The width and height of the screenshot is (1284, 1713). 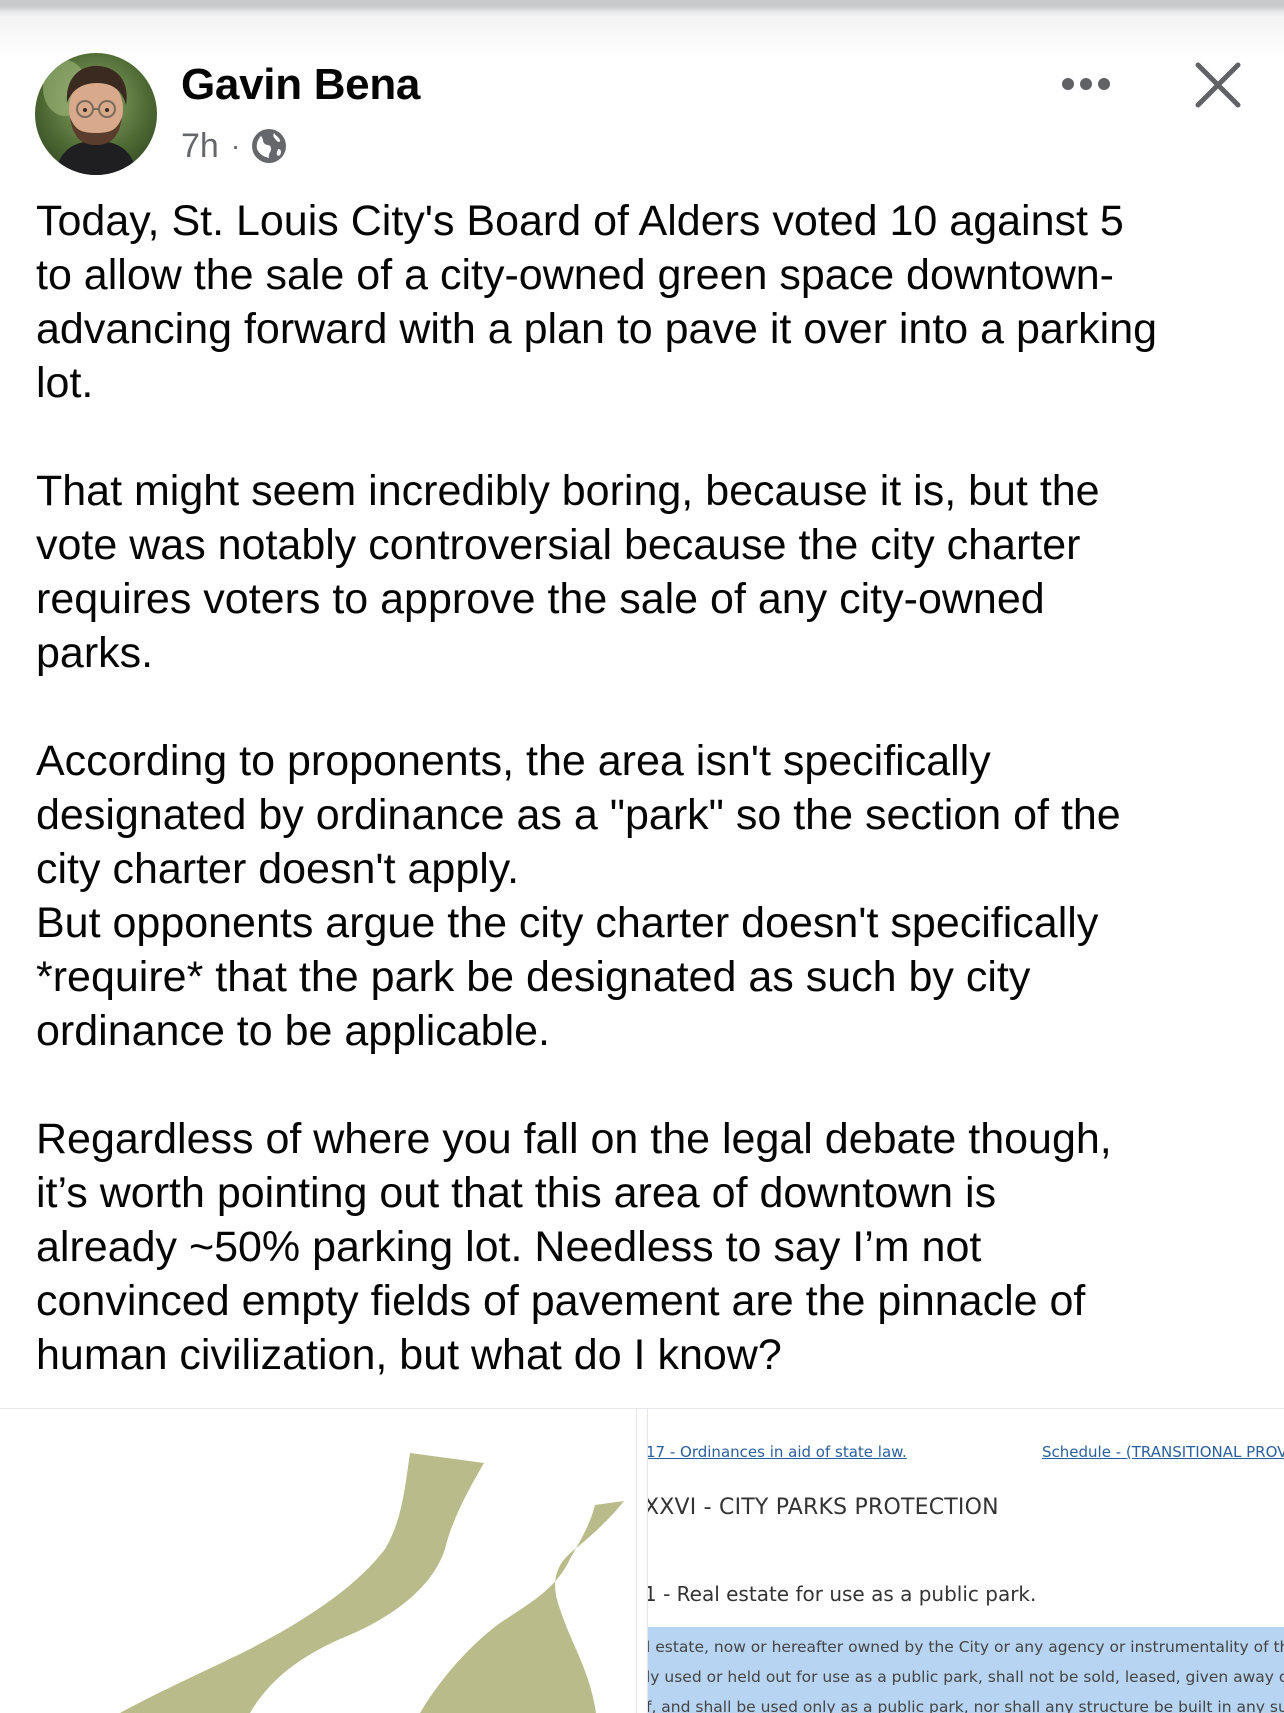 I want to click on park-shape-left, so click(x=302, y=1583).